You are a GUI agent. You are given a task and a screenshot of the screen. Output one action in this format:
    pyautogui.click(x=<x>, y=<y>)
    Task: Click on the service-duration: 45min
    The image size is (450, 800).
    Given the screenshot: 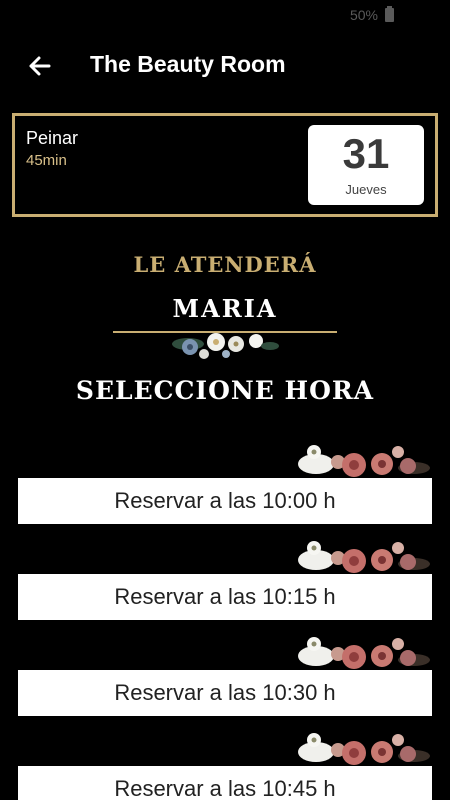 What is the action you would take?
    pyautogui.click(x=46, y=160)
    